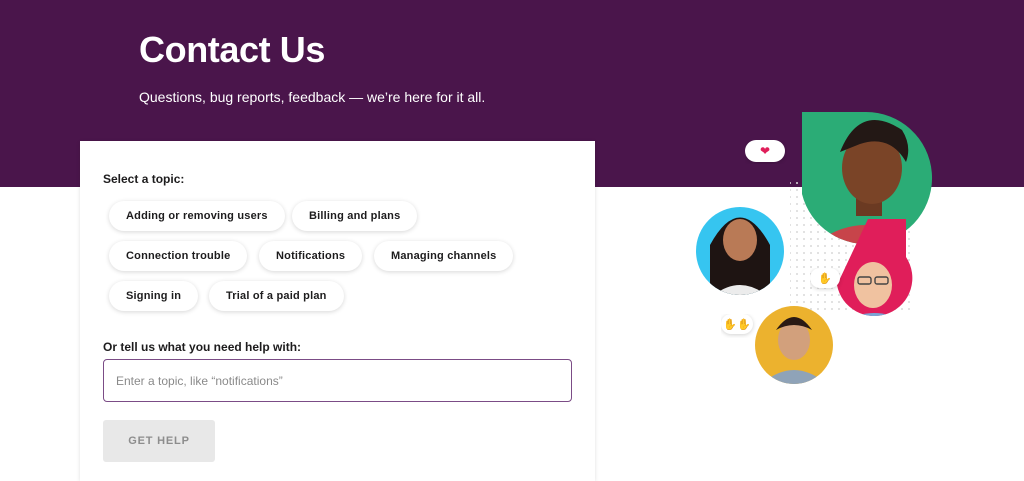 The height and width of the screenshot is (481, 1024). Describe the element at coordinates (202, 347) in the screenshot. I see `help-label: Or tell us what you need help with:` at that location.